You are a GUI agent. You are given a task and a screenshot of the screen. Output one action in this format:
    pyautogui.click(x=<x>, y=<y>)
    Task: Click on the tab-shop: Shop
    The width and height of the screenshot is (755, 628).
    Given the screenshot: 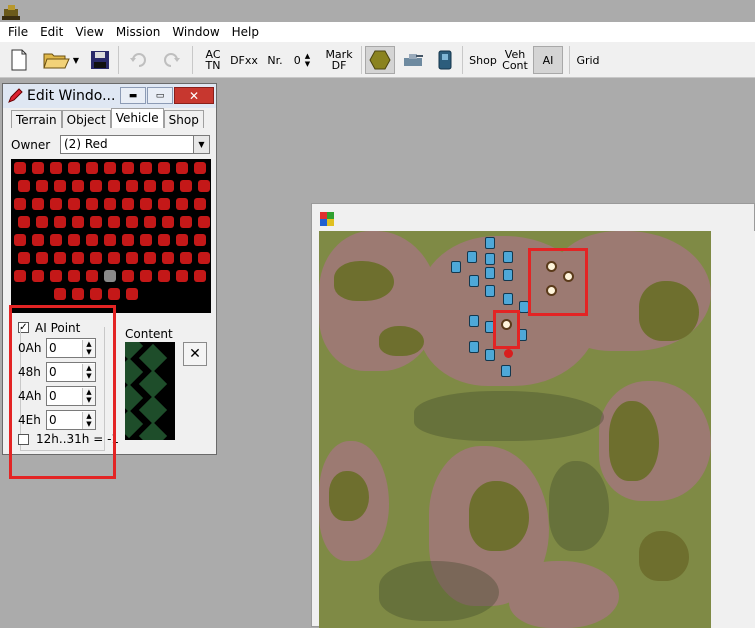 What is the action you would take?
    pyautogui.click(x=183, y=119)
    